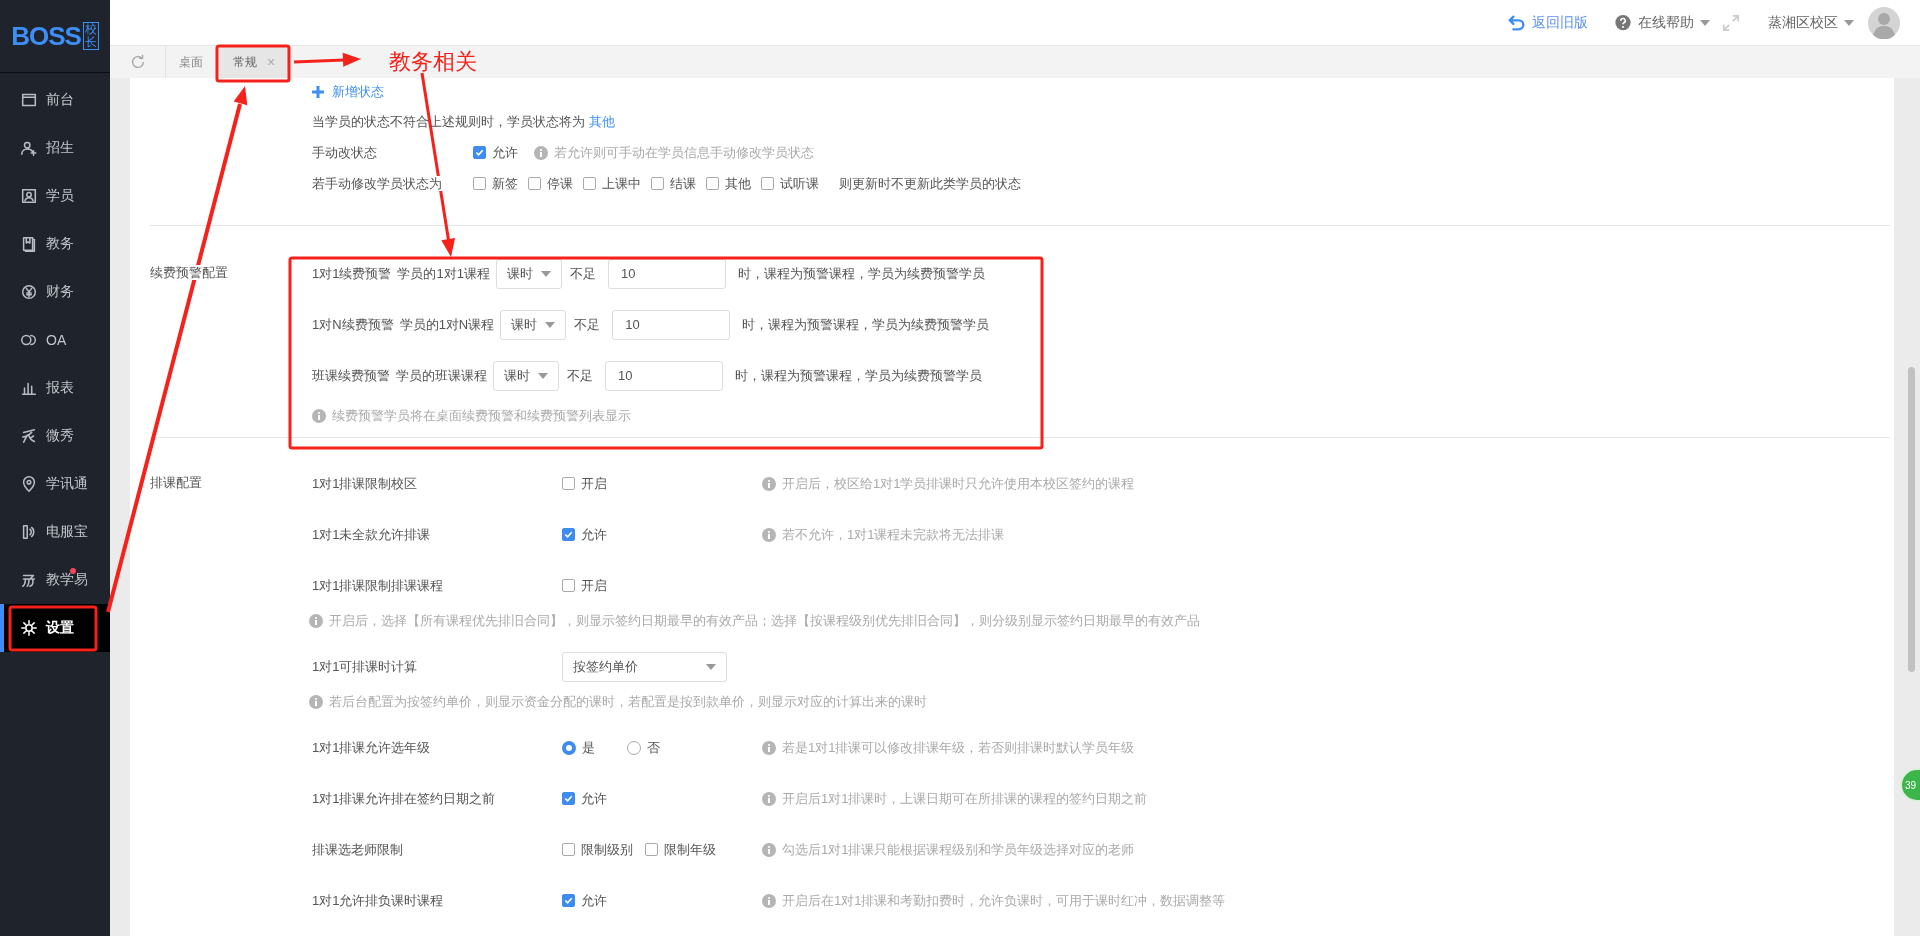 This screenshot has height=936, width=1920. Describe the element at coordinates (358, 849) in the screenshot. I see `setting-label: 排课选老师限制` at that location.